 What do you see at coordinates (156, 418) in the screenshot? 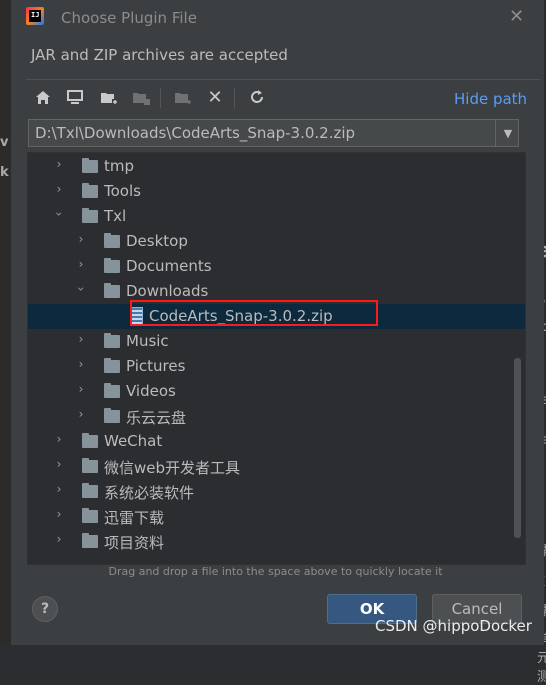
I see `tree-row-label: 乐云云盘` at bounding box center [156, 418].